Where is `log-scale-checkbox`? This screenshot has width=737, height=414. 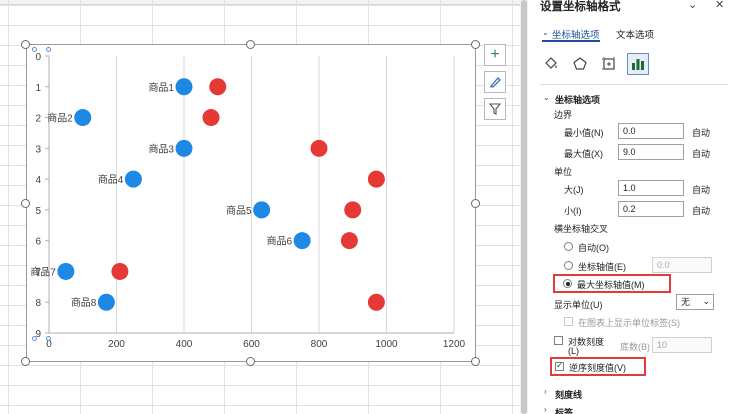 log-scale-checkbox is located at coordinates (558, 340).